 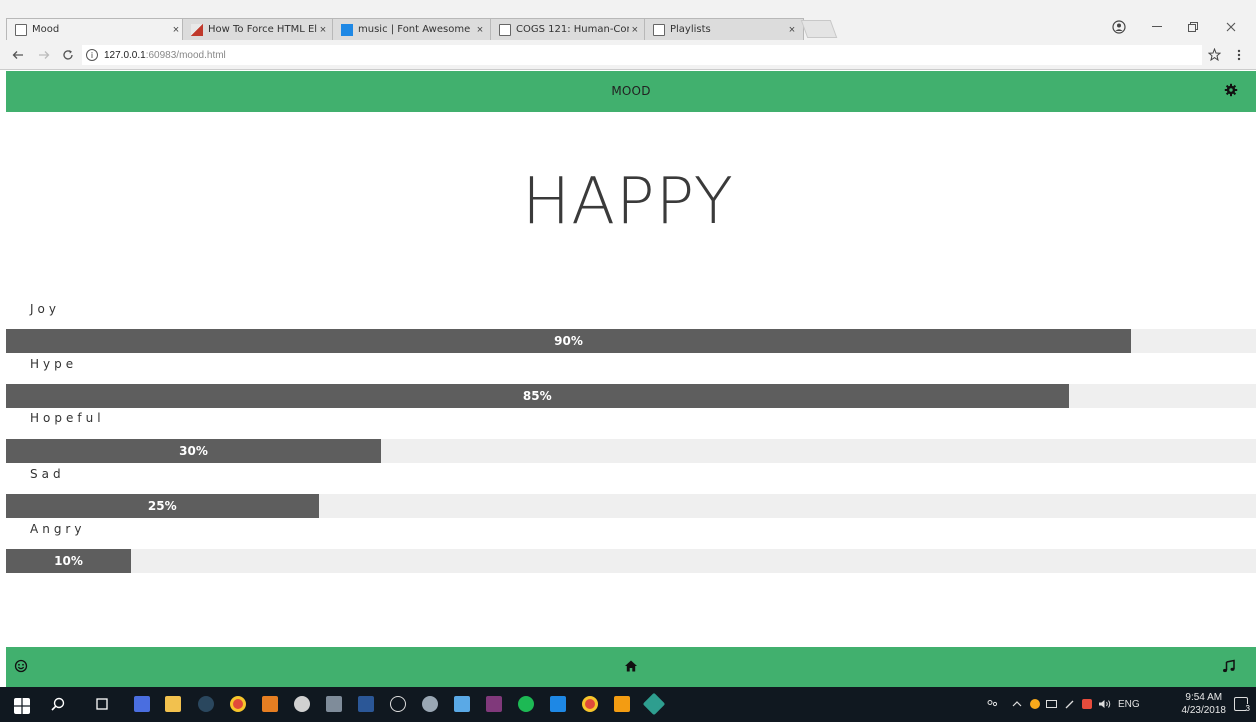 What do you see at coordinates (1231, 27) in the screenshot?
I see `close-window-icon` at bounding box center [1231, 27].